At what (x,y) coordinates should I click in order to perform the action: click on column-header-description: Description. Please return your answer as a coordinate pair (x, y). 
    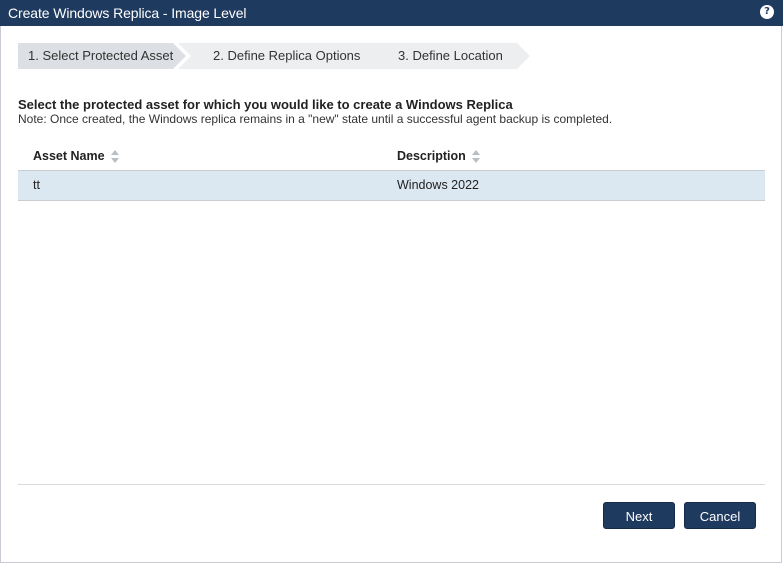
    Looking at the image, I should click on (439, 156).